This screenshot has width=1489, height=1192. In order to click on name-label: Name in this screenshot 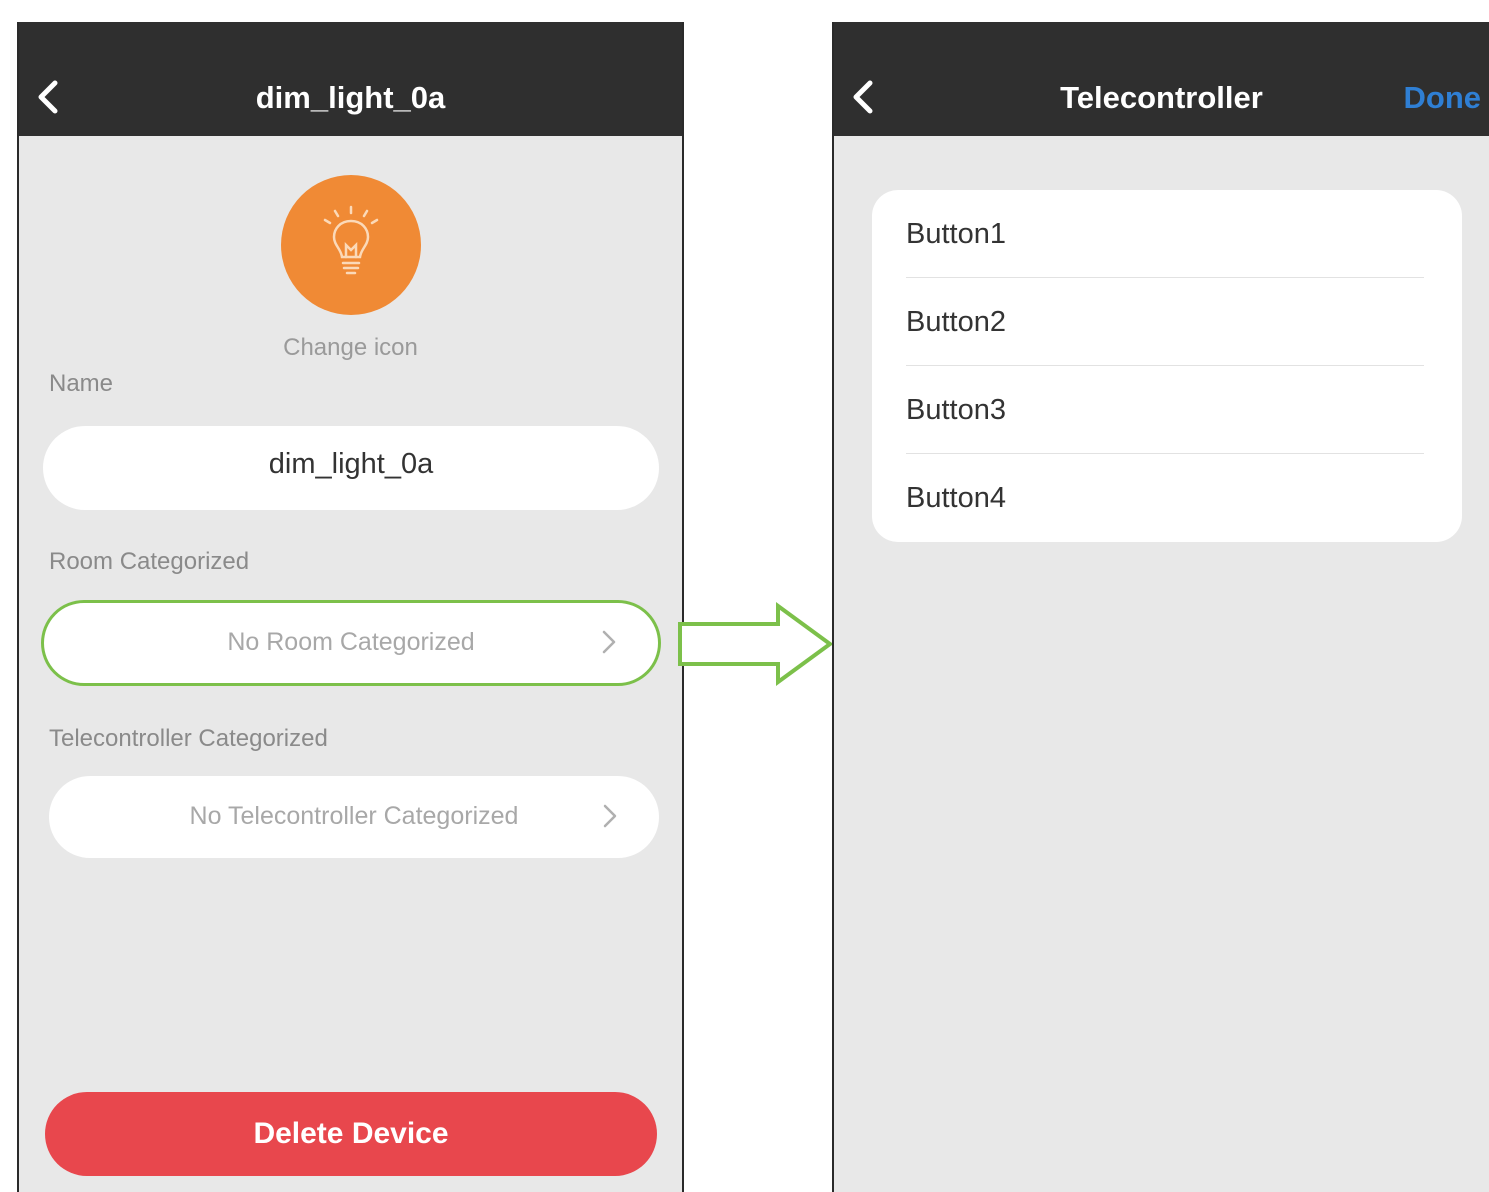, I will do `click(81, 383)`.